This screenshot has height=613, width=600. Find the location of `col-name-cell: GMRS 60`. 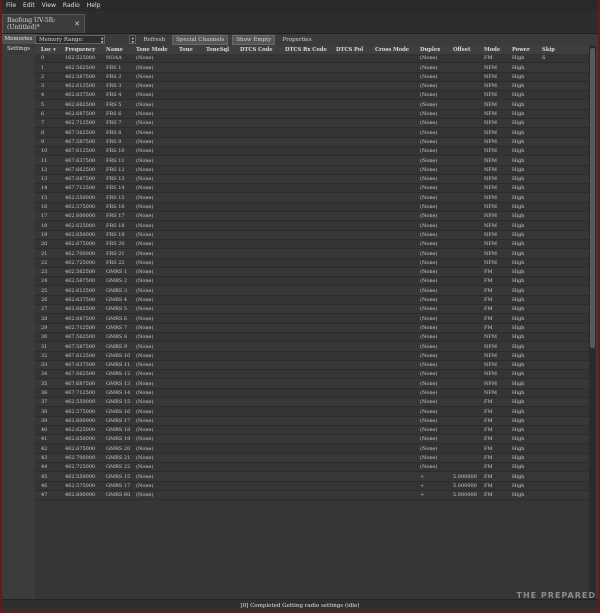

col-name-cell: GMRS 60 is located at coordinates (118, 495).